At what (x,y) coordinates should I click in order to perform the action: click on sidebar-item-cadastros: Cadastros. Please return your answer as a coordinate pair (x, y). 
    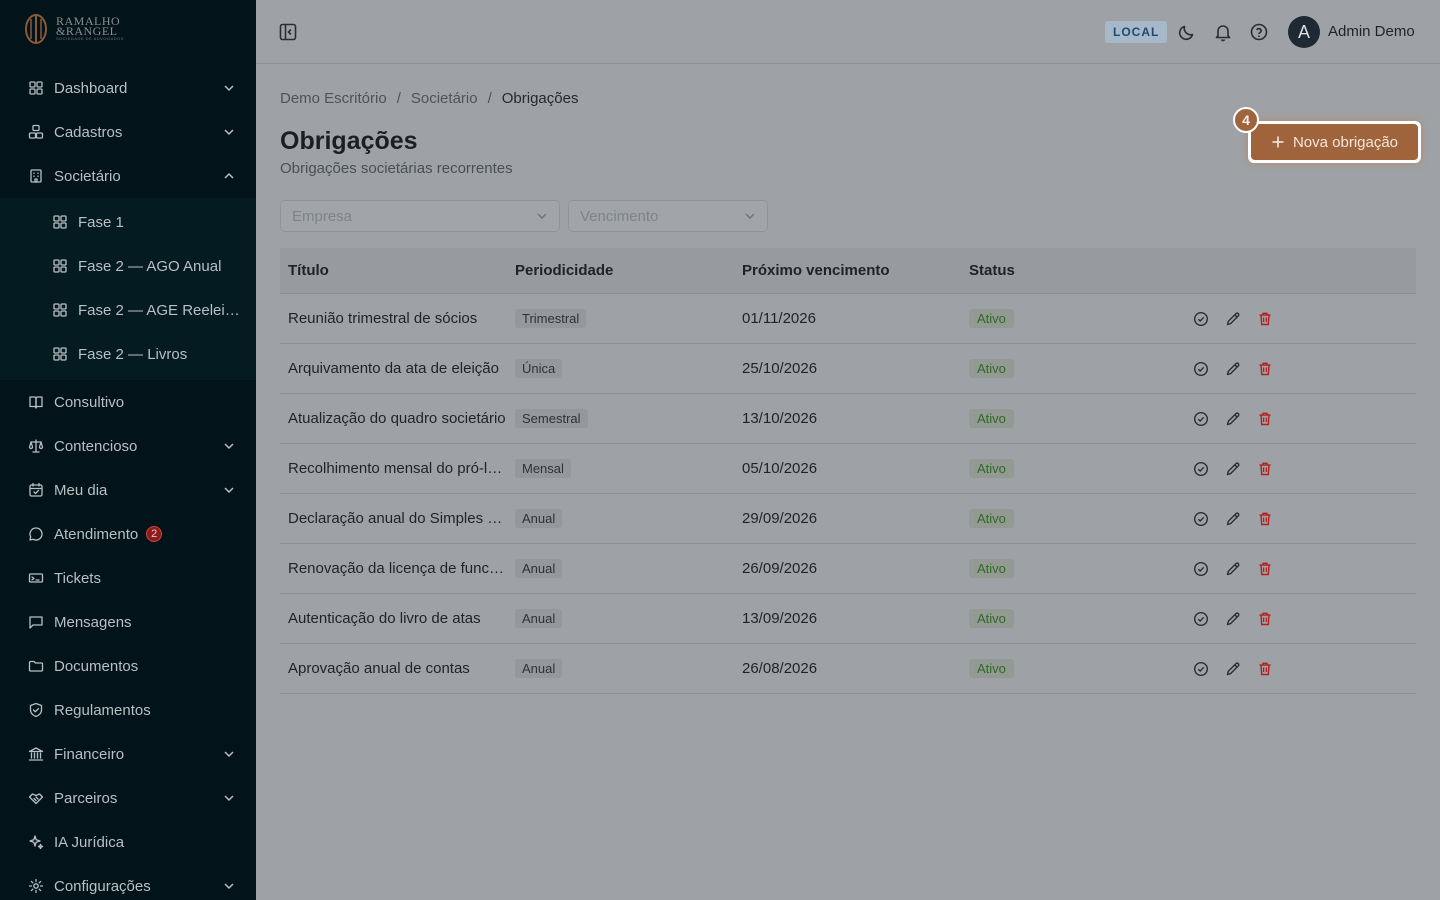
    Looking at the image, I should click on (128, 132).